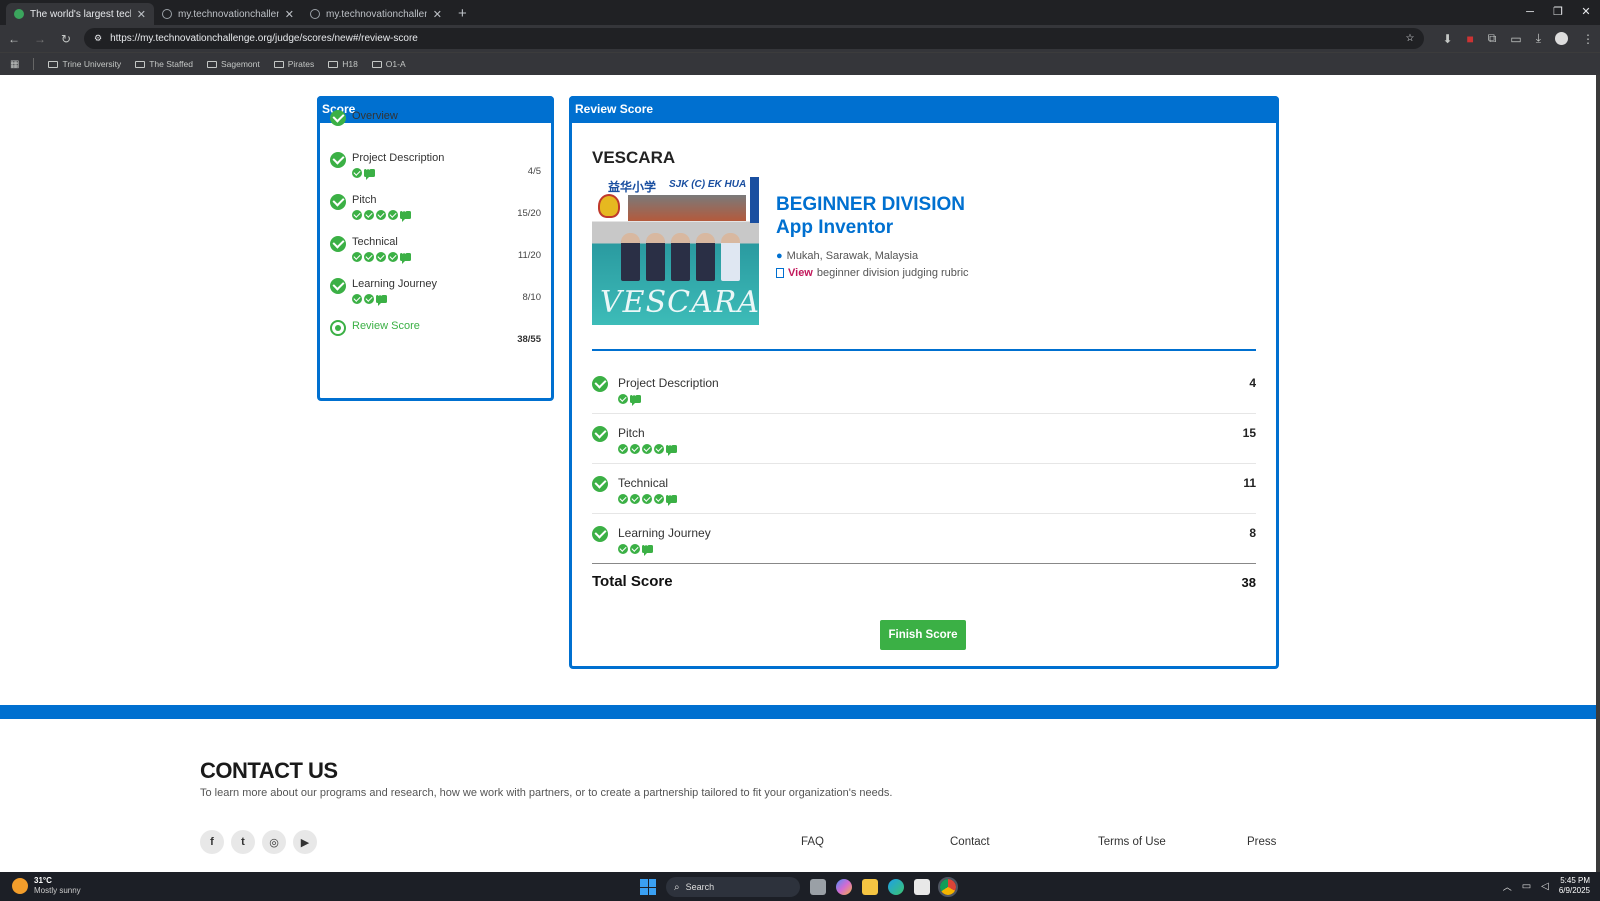 The height and width of the screenshot is (901, 1600). I want to click on sidebar-item-label: Pitch, so click(364, 200).